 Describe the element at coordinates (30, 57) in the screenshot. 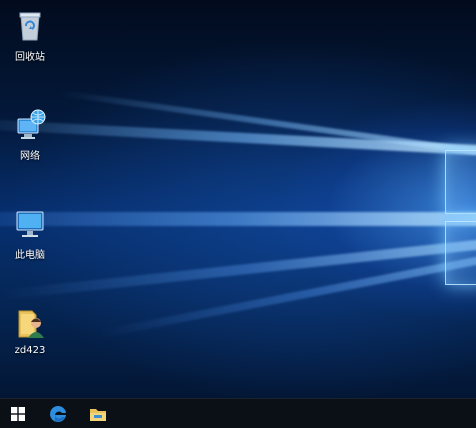

I see `desktop-icon-label: 回收站` at that location.